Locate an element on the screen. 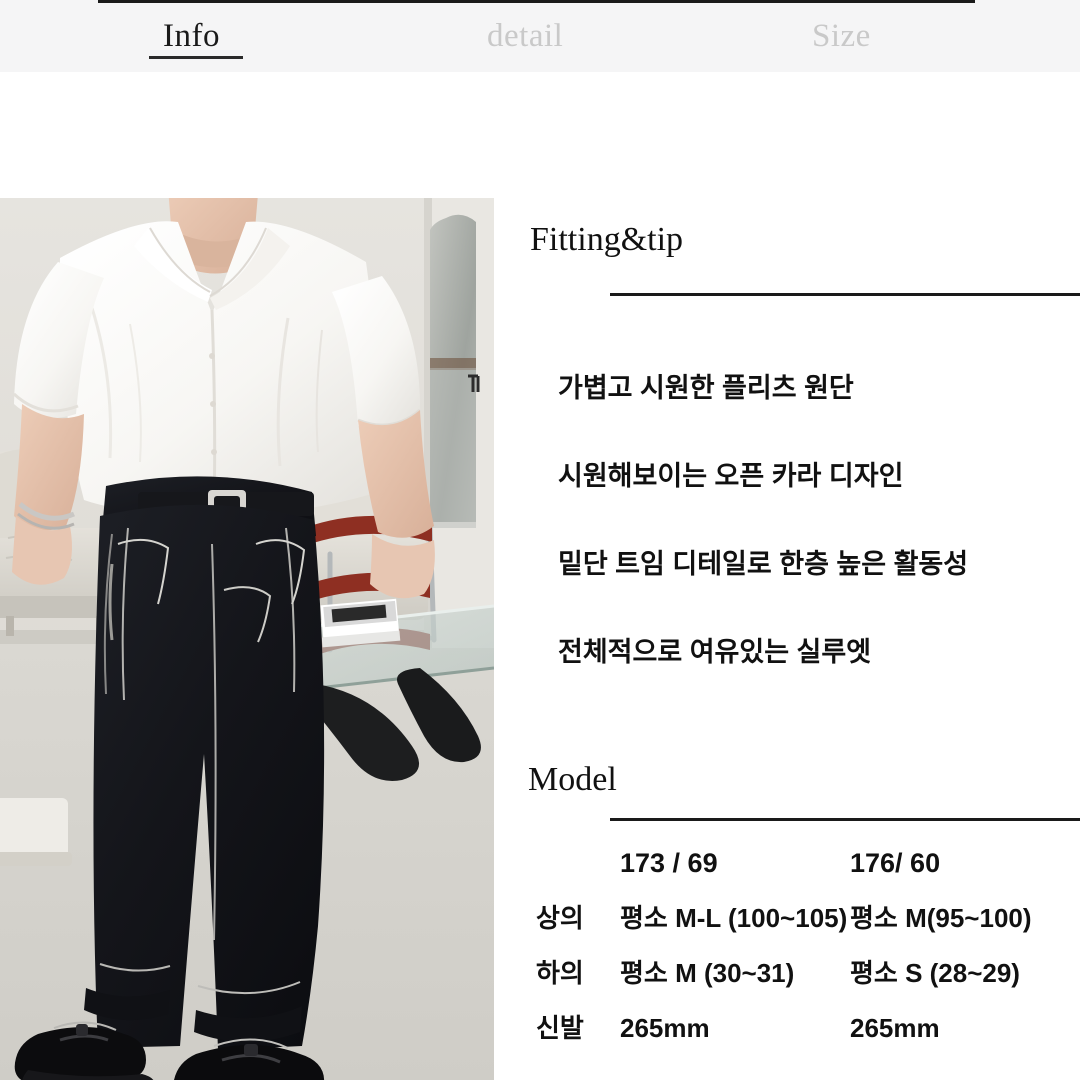  tab-active-underline is located at coordinates (196, 57).